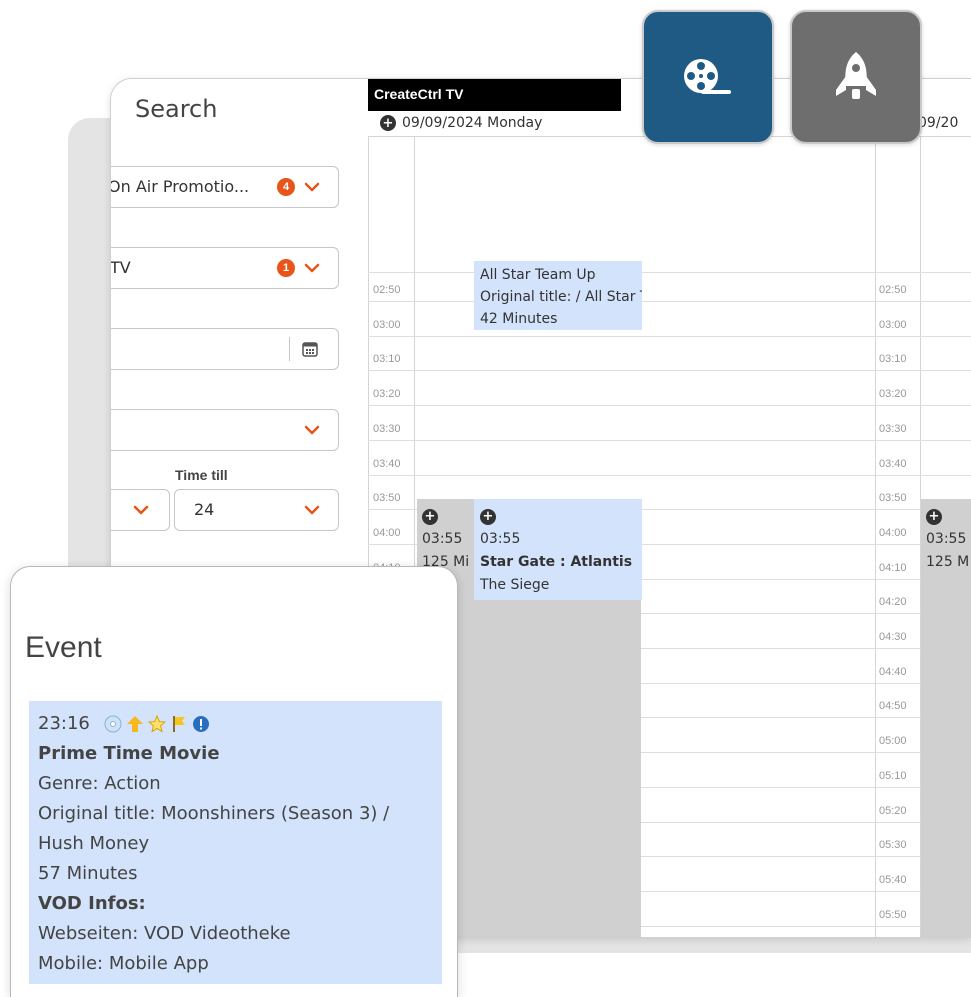 The width and height of the screenshot is (971, 997). What do you see at coordinates (225, 349) in the screenshot?
I see `date-field` at bounding box center [225, 349].